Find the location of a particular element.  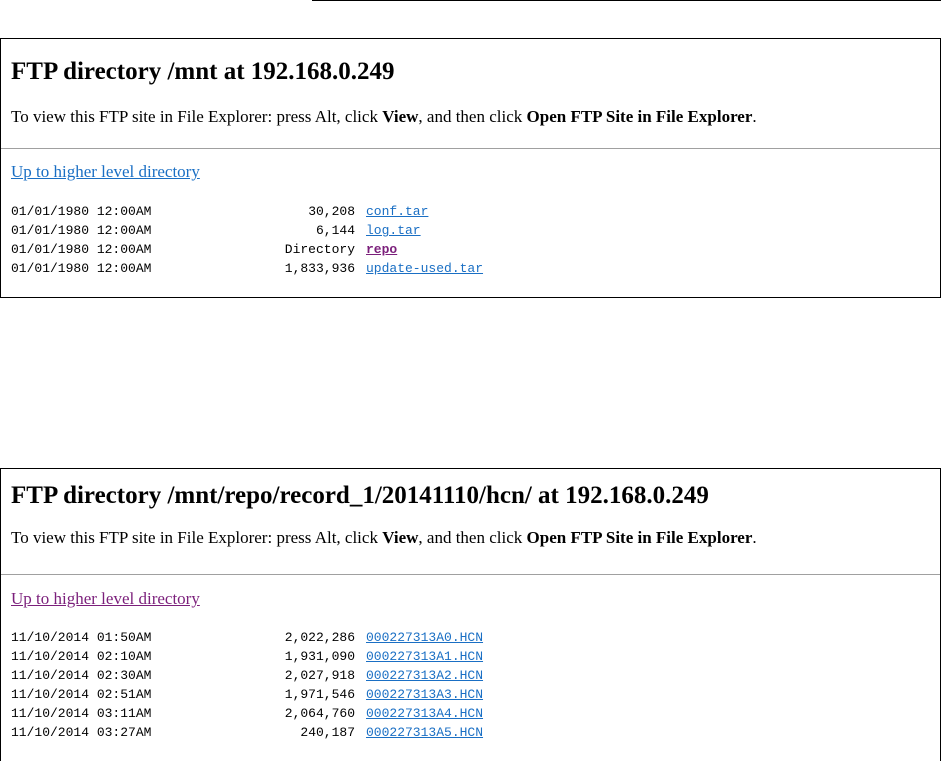

entry-size: 1,931,090 is located at coordinates (319, 656).